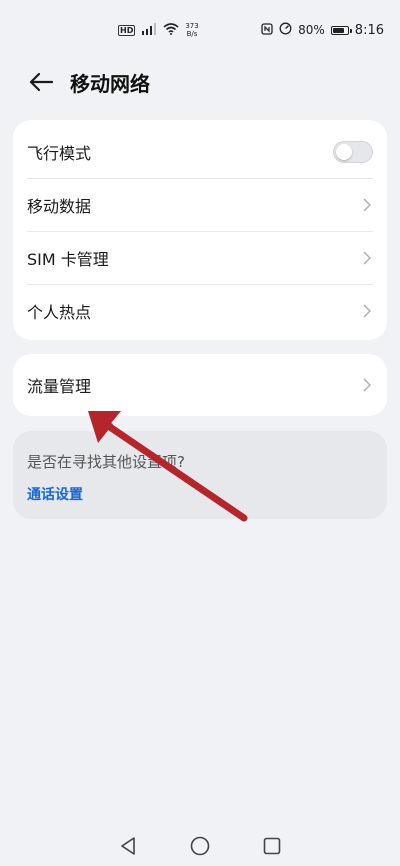 This screenshot has width=400, height=866. I want to click on battery-percent: 80%, so click(311, 30).